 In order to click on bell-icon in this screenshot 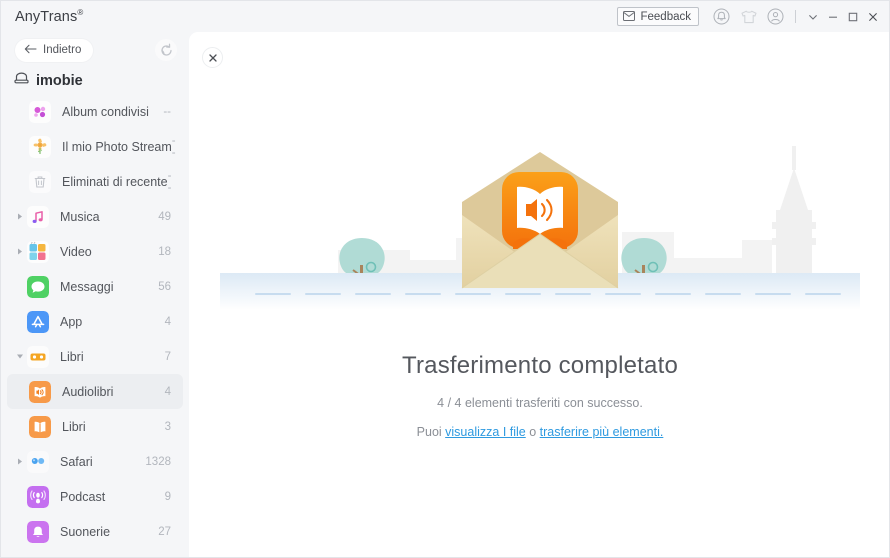, I will do `click(721, 16)`.